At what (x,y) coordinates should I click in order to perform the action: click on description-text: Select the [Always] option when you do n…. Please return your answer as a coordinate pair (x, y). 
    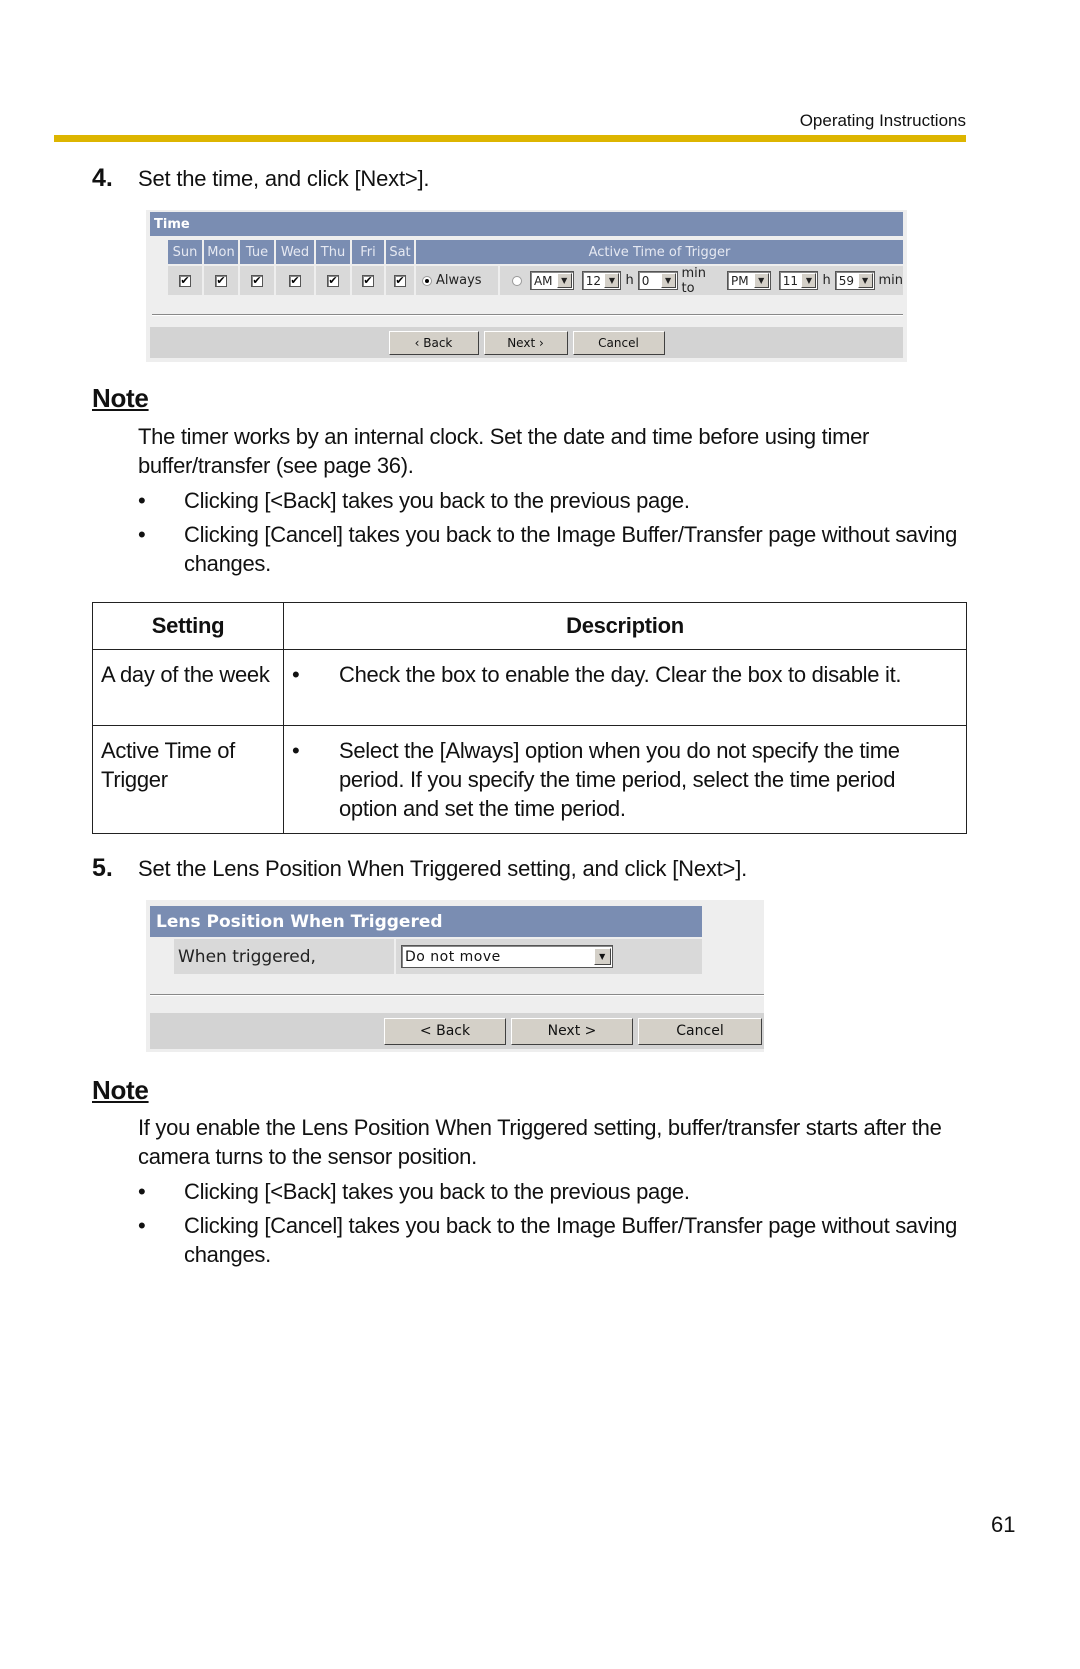
    Looking at the image, I should click on (619, 779).